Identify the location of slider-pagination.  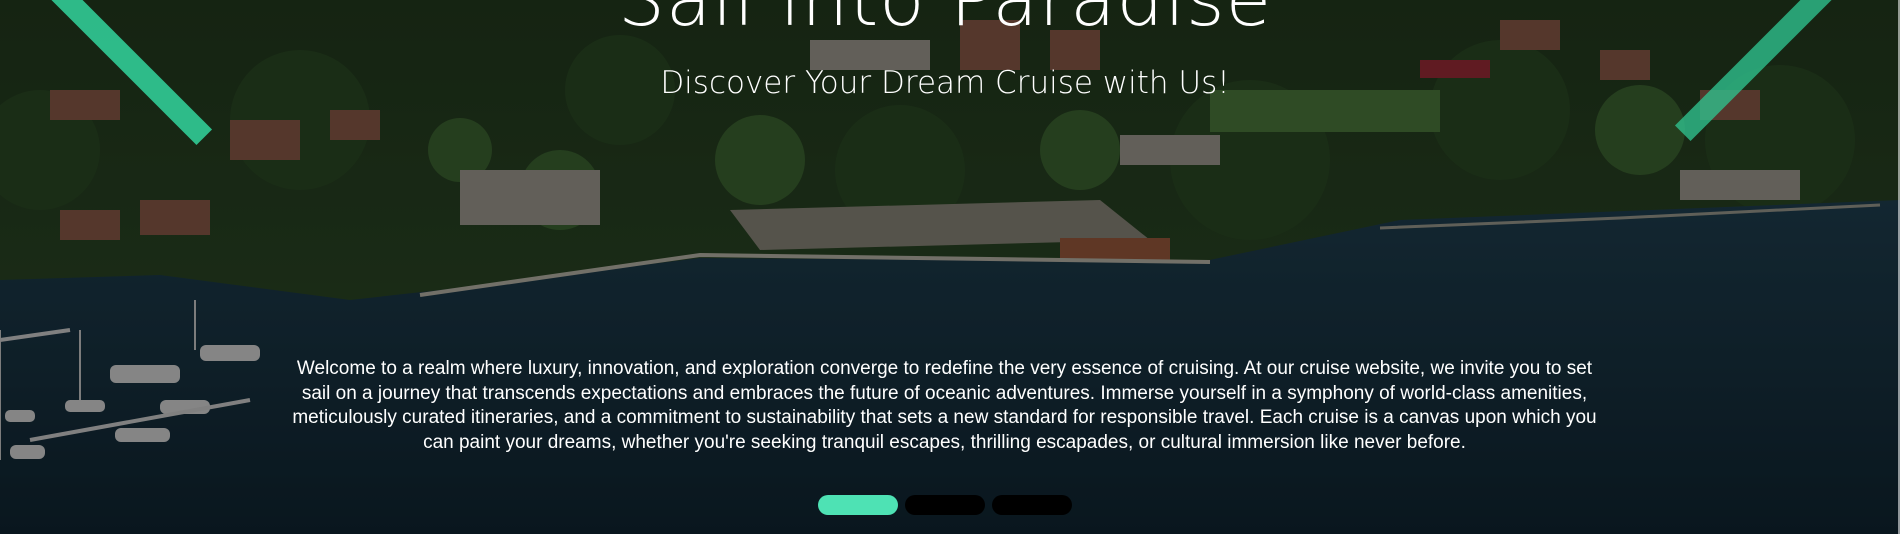
(948, 506).